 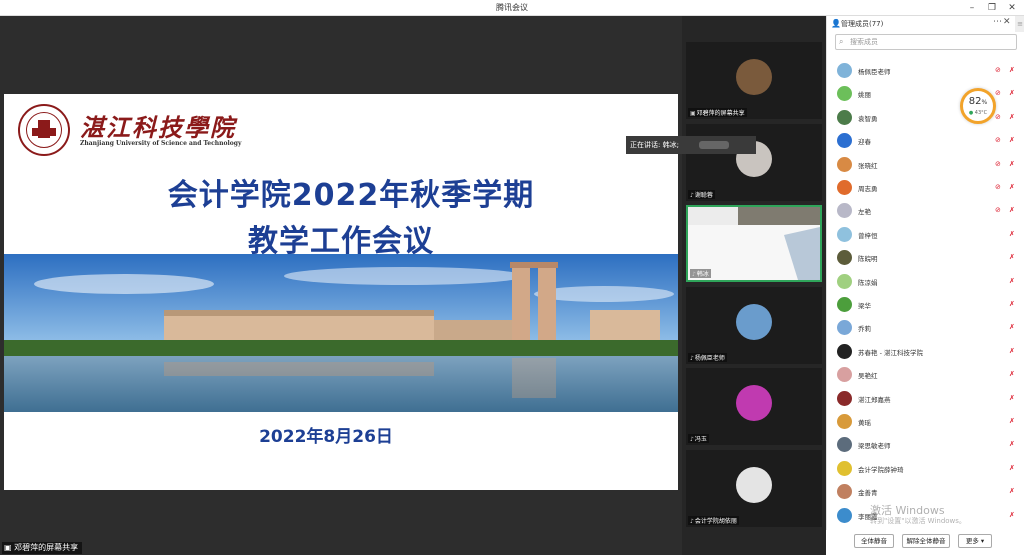 What do you see at coordinates (925, 469) in the screenshot?
I see `member-row: 会计学院薛钟琦 ✗` at bounding box center [925, 469].